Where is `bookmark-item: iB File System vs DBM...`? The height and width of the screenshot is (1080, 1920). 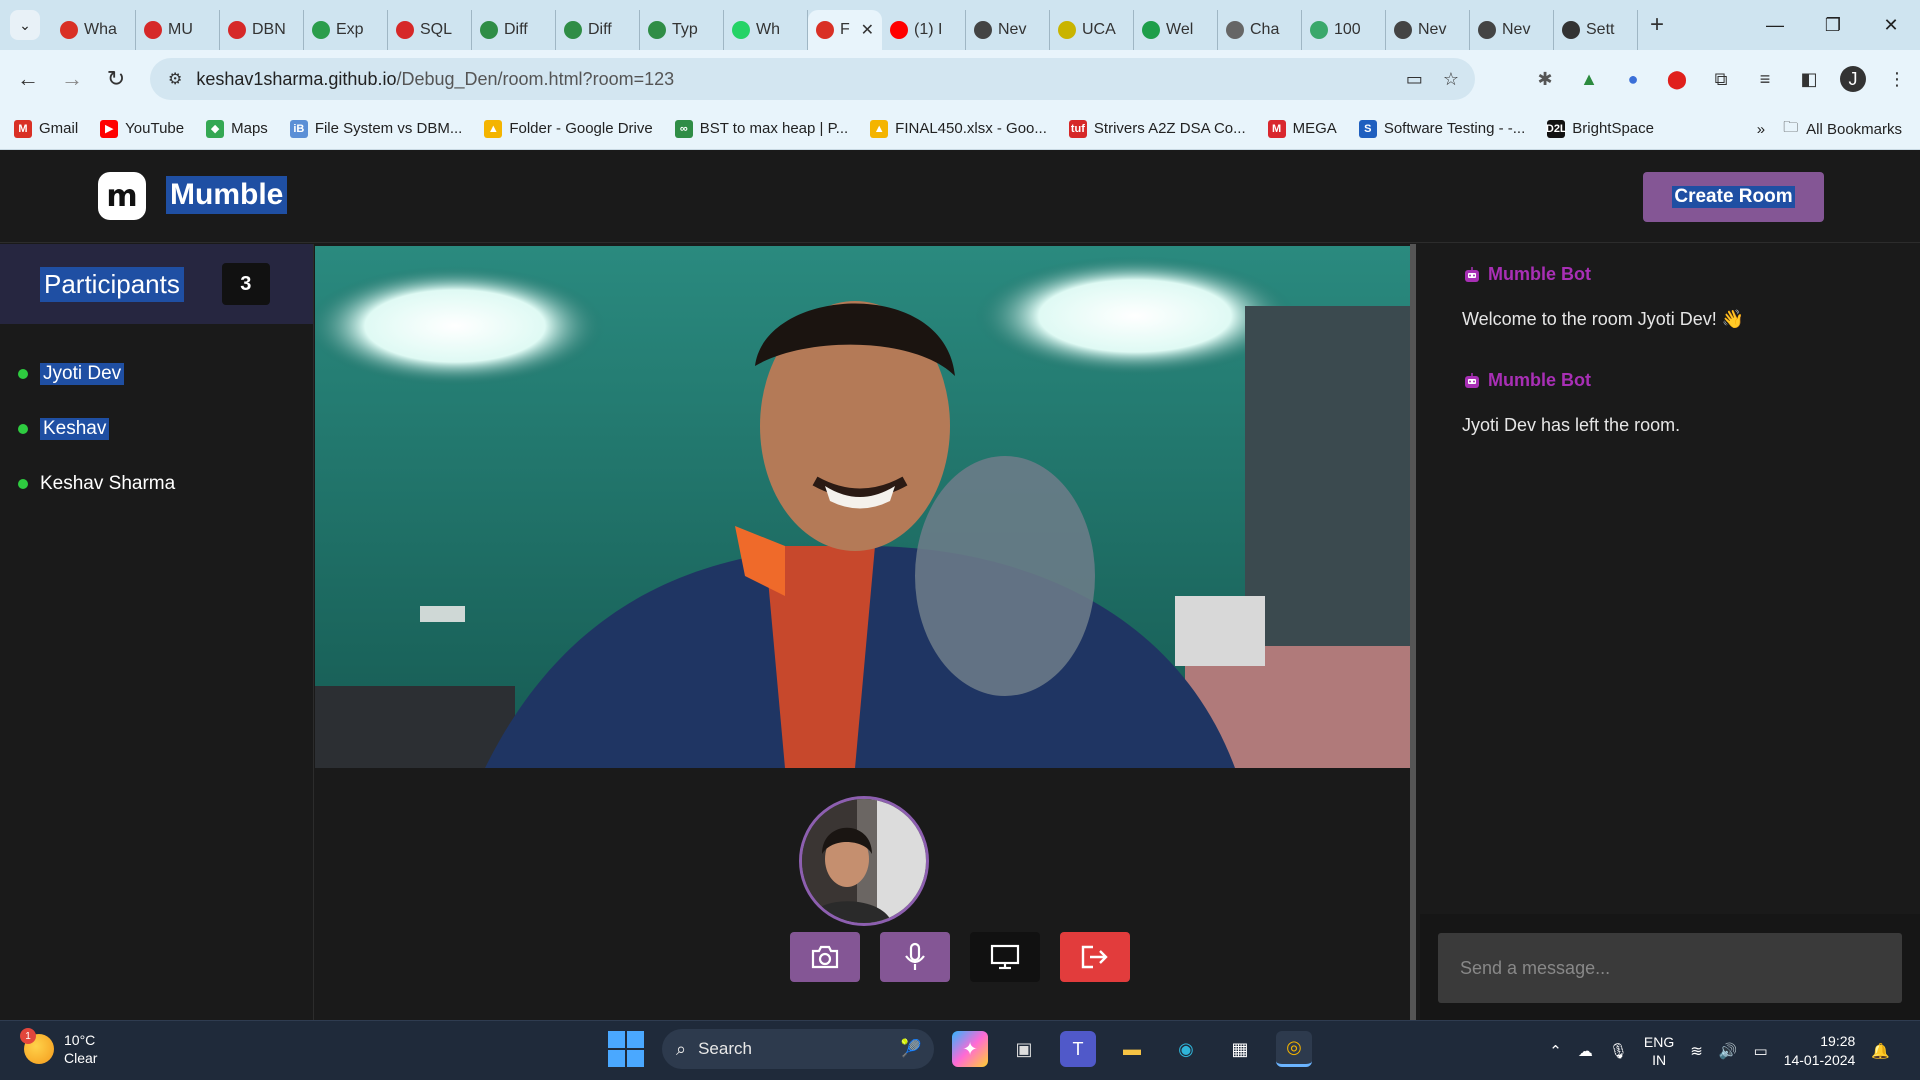 bookmark-item: iB File System vs DBM... is located at coordinates (375, 128).